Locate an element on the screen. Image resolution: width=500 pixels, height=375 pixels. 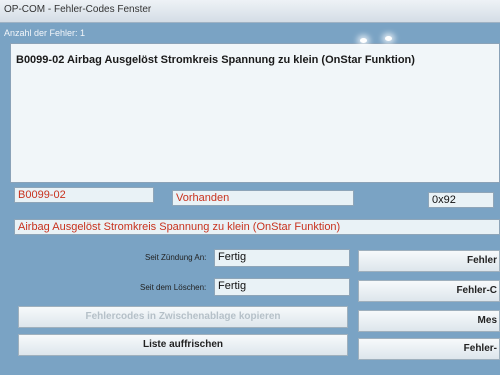
window-title: OP-COM - Fehler-Codes Fenster is located at coordinates (78, 9).